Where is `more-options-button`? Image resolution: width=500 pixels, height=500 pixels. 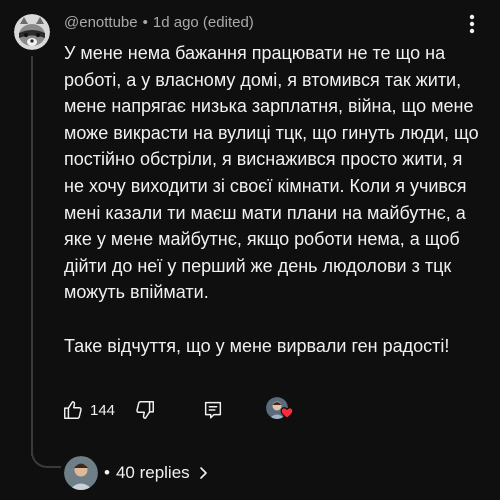 more-options-button is located at coordinates (472, 24).